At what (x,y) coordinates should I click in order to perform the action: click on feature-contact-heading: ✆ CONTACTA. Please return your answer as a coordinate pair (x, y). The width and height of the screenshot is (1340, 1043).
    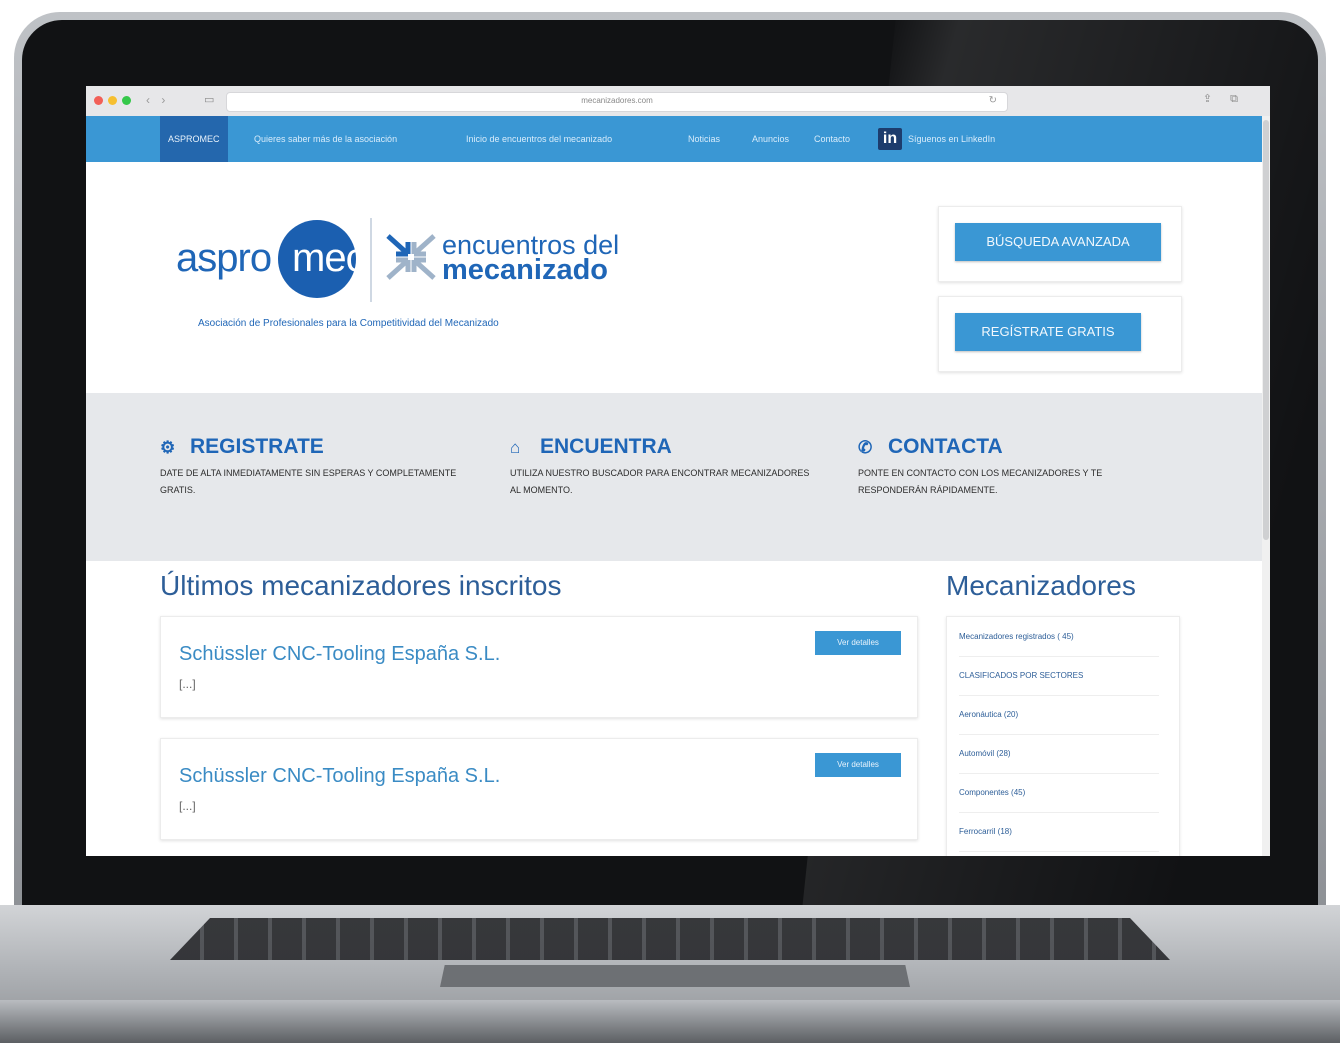
    Looking at the image, I should click on (1013, 447).